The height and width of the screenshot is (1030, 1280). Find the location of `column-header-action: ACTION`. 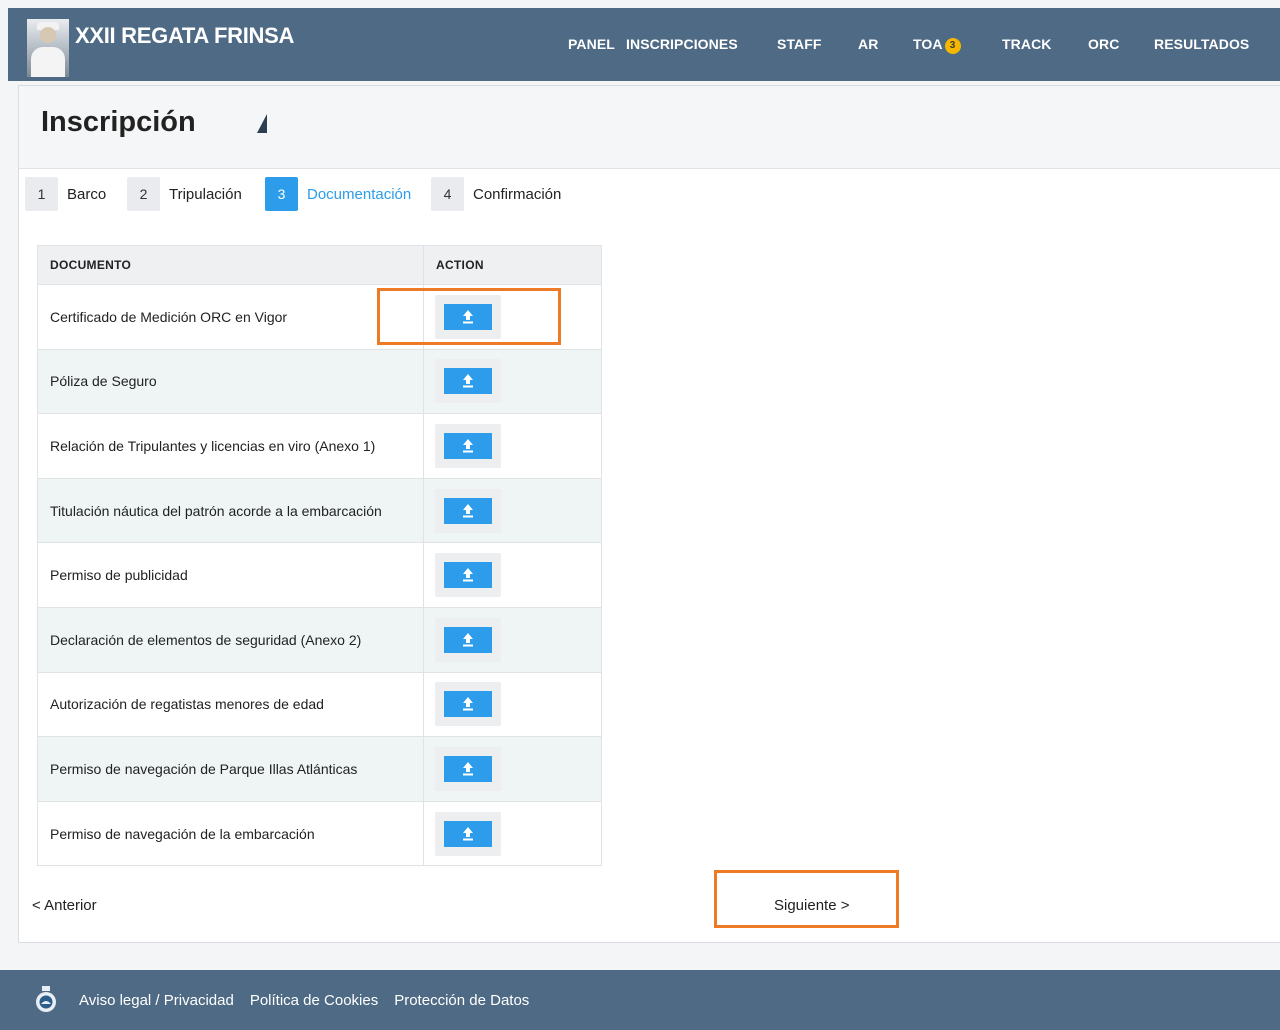

column-header-action: ACTION is located at coordinates (512, 265).